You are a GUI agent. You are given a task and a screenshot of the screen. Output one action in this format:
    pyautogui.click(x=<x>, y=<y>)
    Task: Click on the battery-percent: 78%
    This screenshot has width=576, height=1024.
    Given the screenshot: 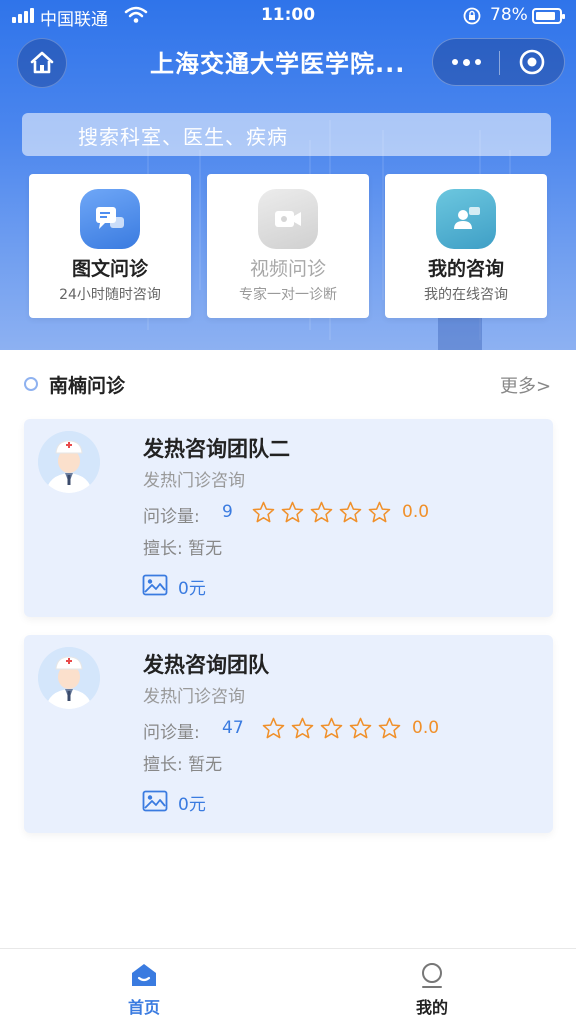 What is the action you would take?
    pyautogui.click(x=509, y=15)
    